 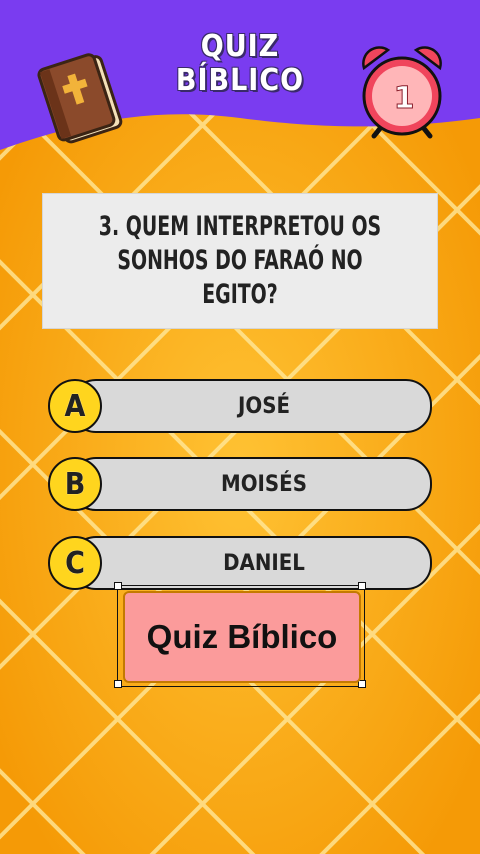 I want to click on answer-label-b: MOISÉS, so click(x=264, y=484).